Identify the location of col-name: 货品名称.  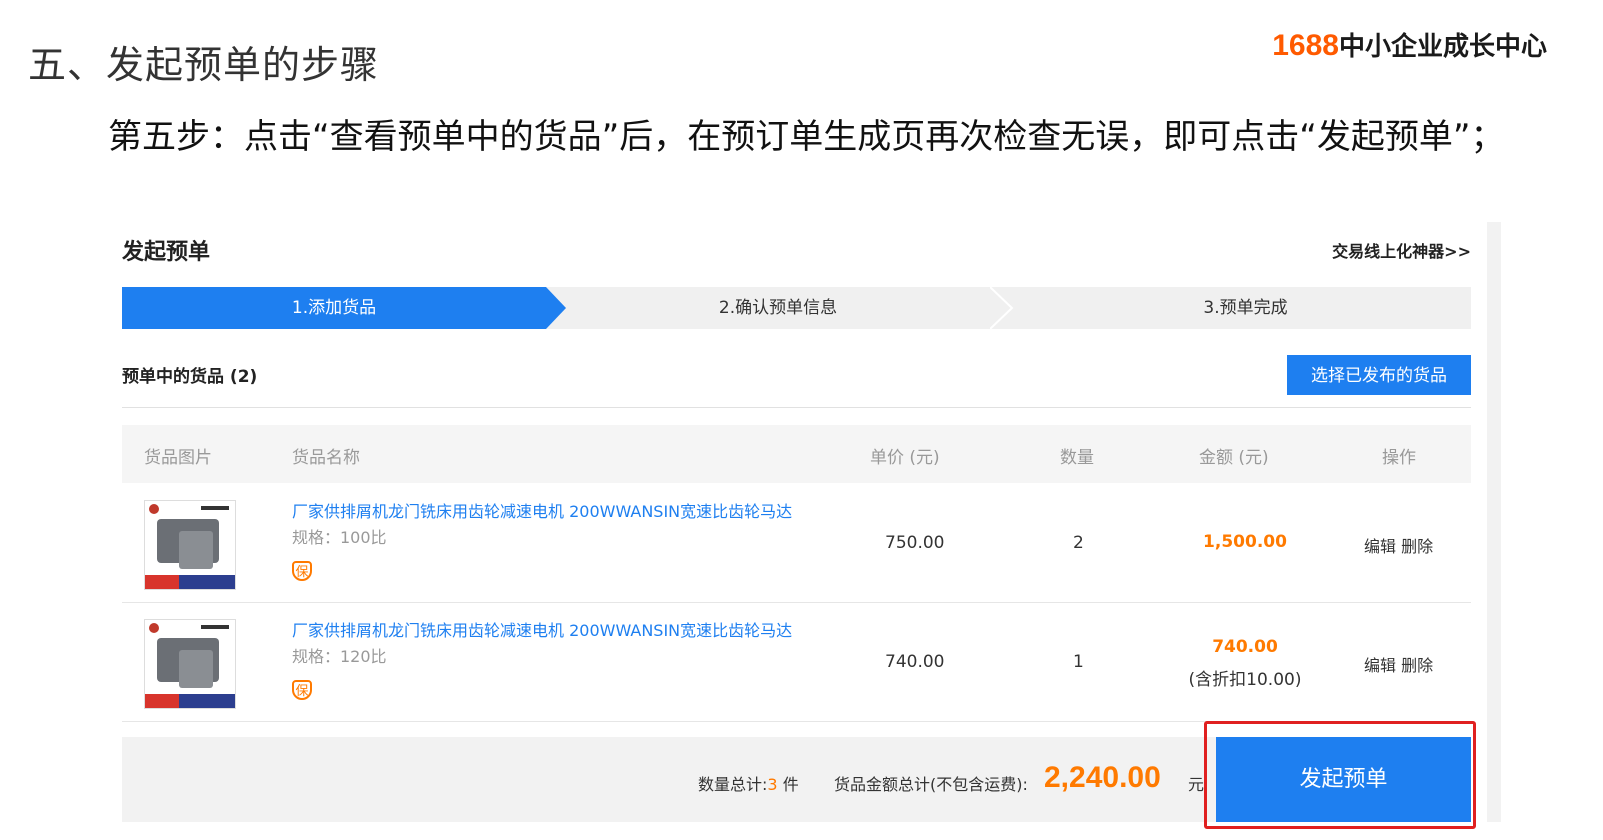
(326, 458).